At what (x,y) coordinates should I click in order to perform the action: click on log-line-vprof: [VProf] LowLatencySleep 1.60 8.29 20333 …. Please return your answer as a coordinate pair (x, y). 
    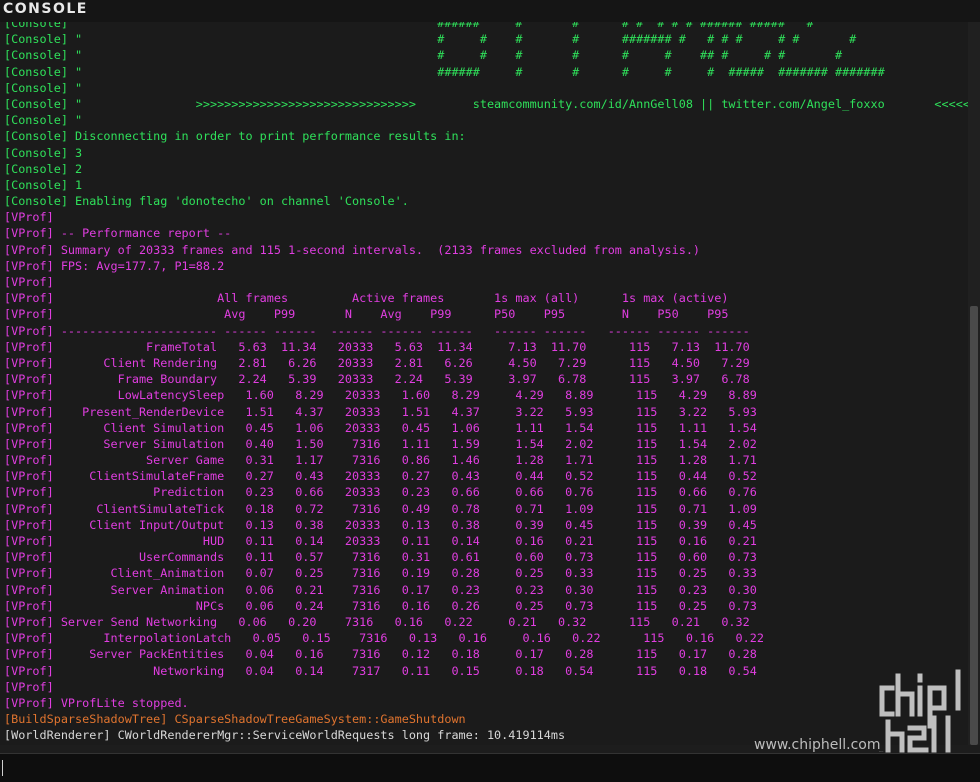
    Looking at the image, I should click on (380, 395).